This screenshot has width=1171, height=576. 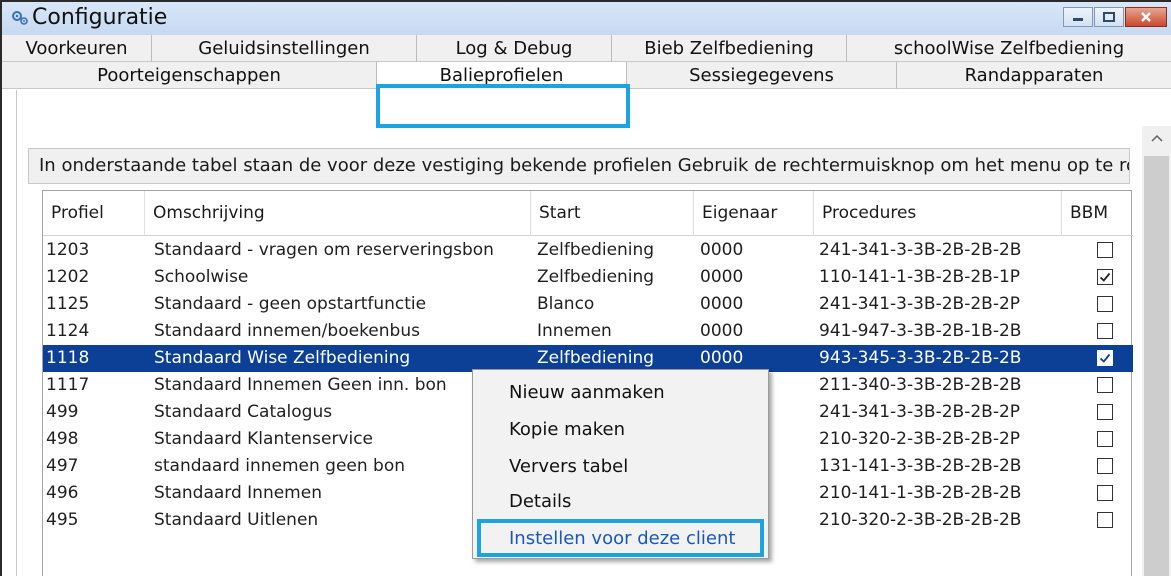 I want to click on cell-procedures: 943-345-3-3B-2B-2B-2B, so click(x=920, y=358).